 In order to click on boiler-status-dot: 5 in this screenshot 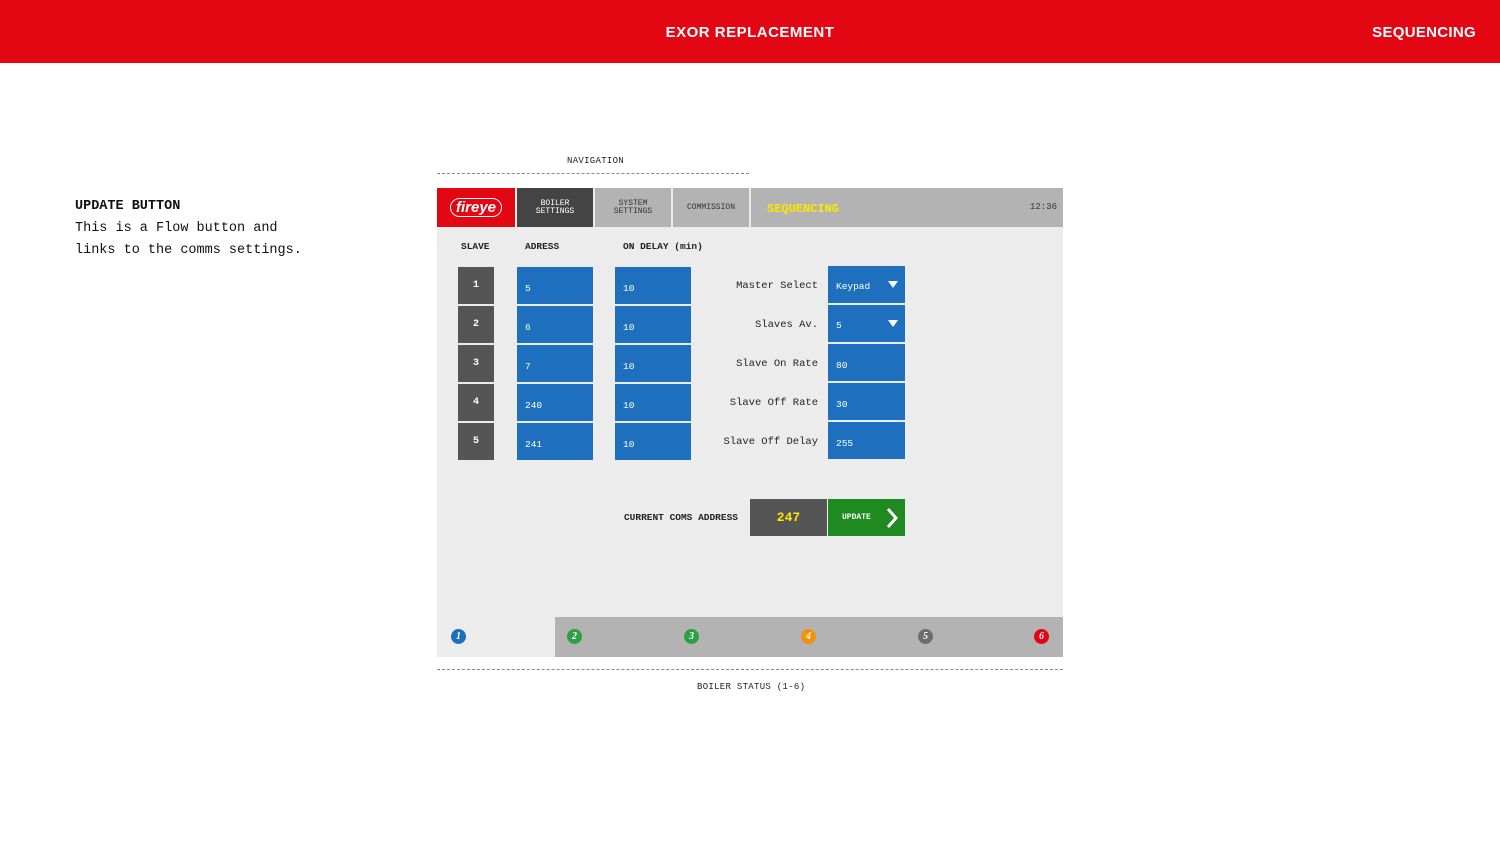, I will do `click(925, 636)`.